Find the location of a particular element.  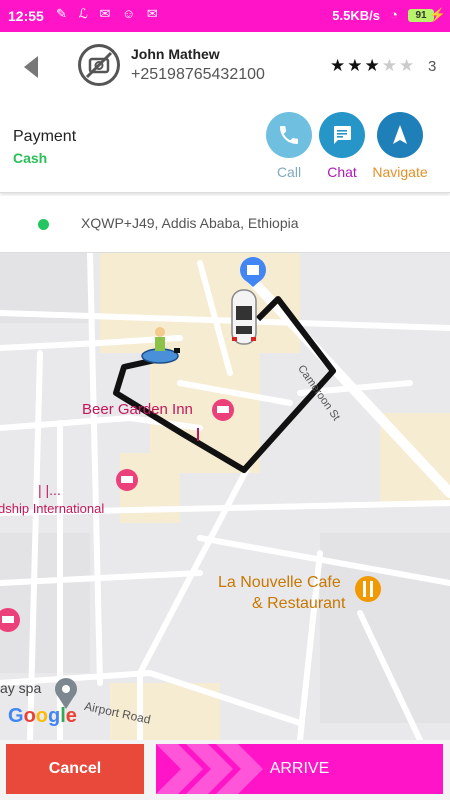

driver-name: John Mathew is located at coordinates (175, 54).